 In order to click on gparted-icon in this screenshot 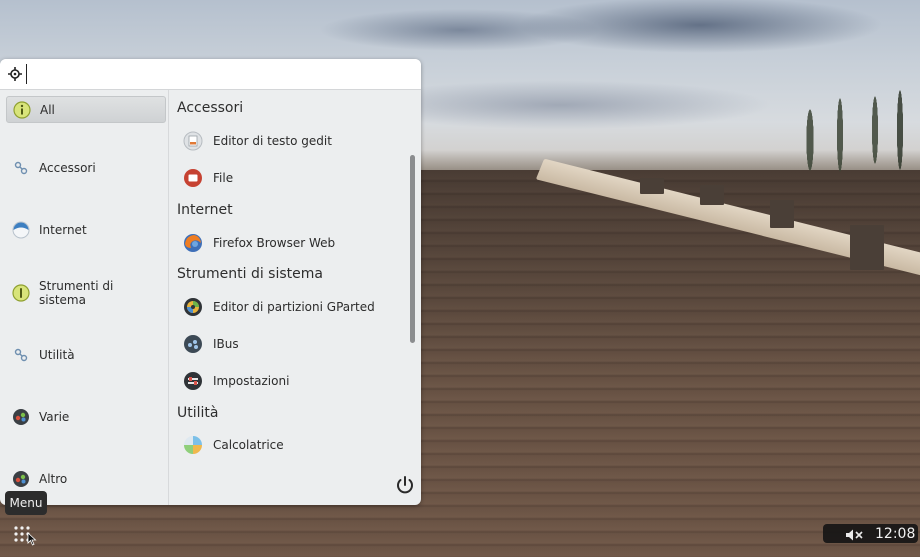, I will do `click(193, 307)`.